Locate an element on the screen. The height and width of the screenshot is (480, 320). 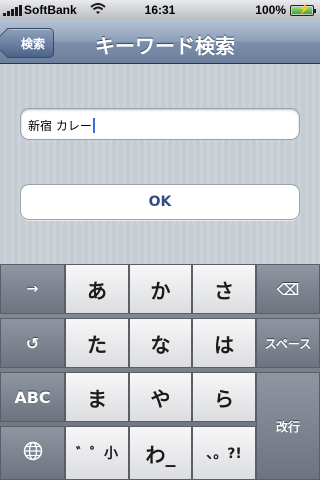
key-wa: わ_ is located at coordinates (160, 453).